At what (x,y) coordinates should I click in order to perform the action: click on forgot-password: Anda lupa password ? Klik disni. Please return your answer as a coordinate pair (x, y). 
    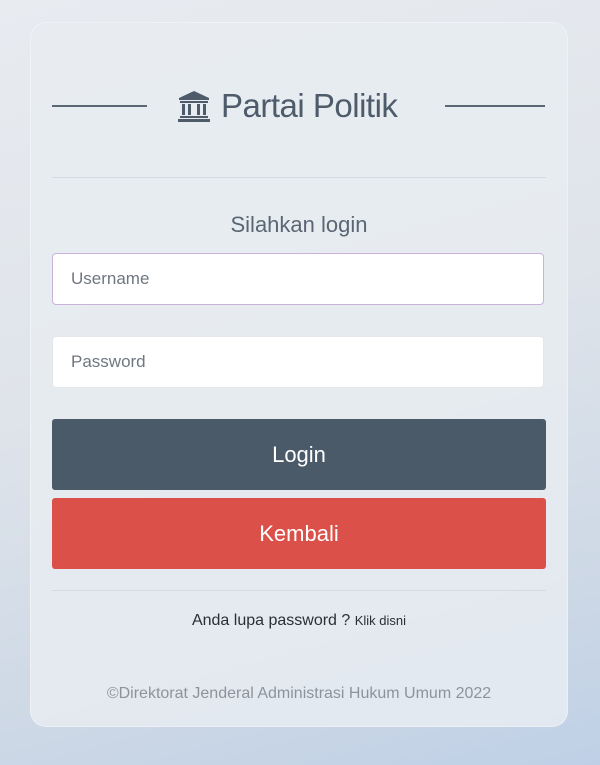
    Looking at the image, I should click on (299, 621).